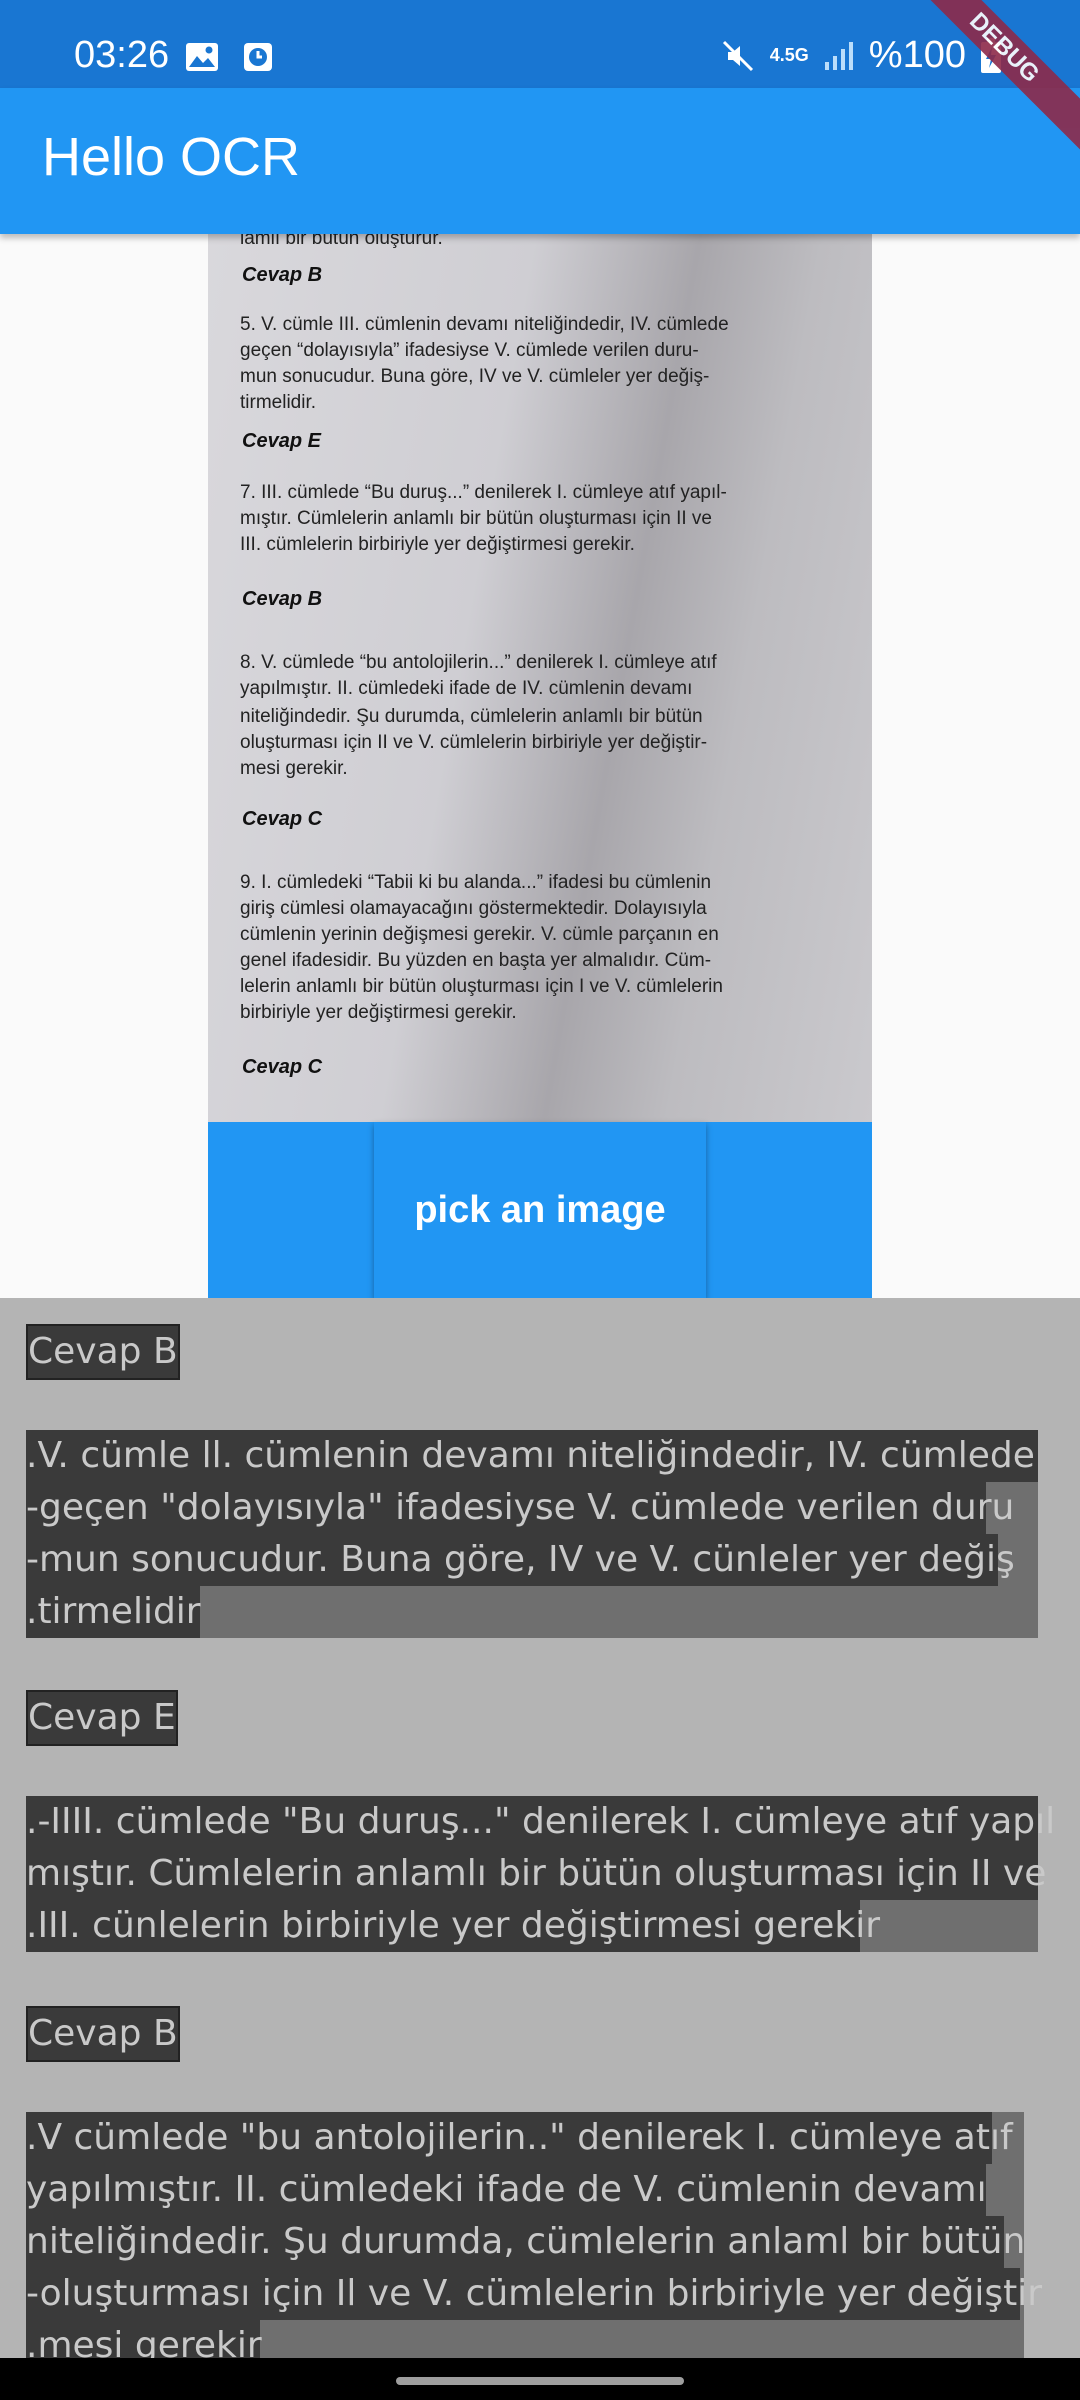 This screenshot has height=2400, width=1080. Describe the element at coordinates (737, 55) in the screenshot. I see `mute-icon` at that location.